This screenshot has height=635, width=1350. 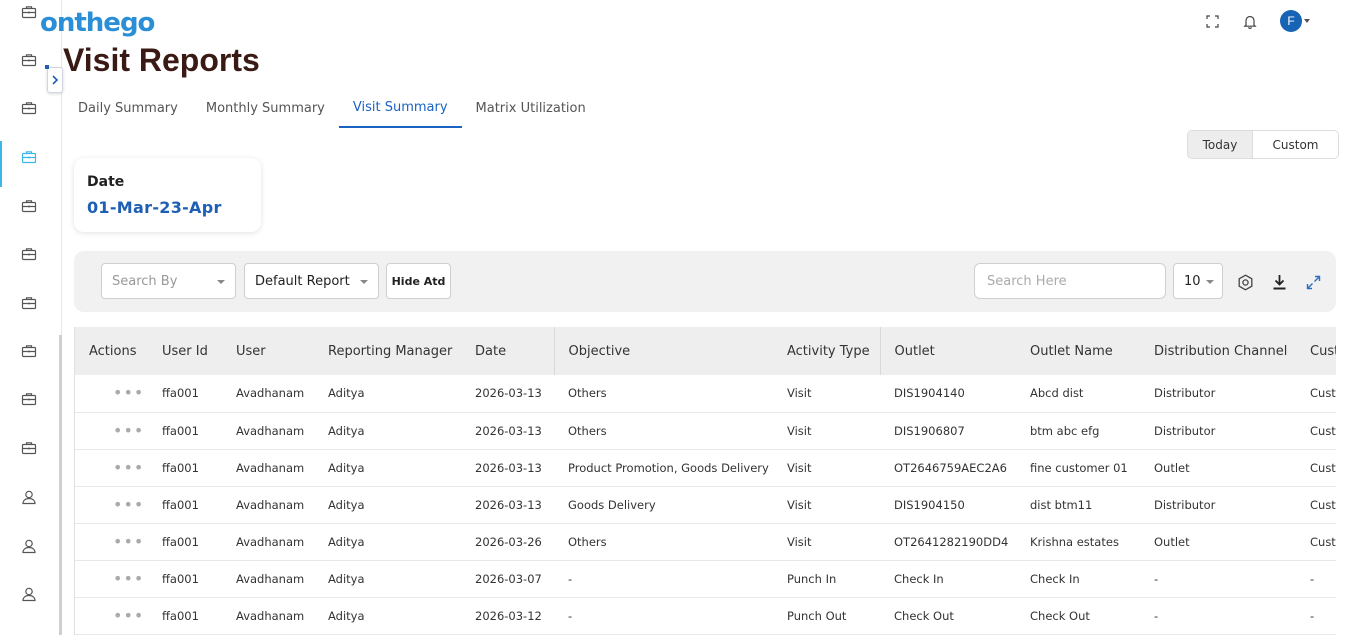 What do you see at coordinates (705, 281) in the screenshot?
I see `filter-bar: Search By Default Report Hide Atd 10` at bounding box center [705, 281].